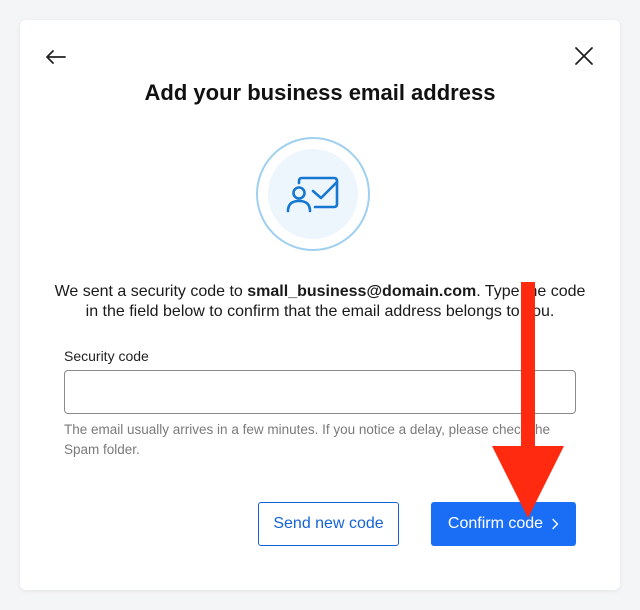  What do you see at coordinates (503, 524) in the screenshot?
I see `confirm-code-button: Confirm code` at bounding box center [503, 524].